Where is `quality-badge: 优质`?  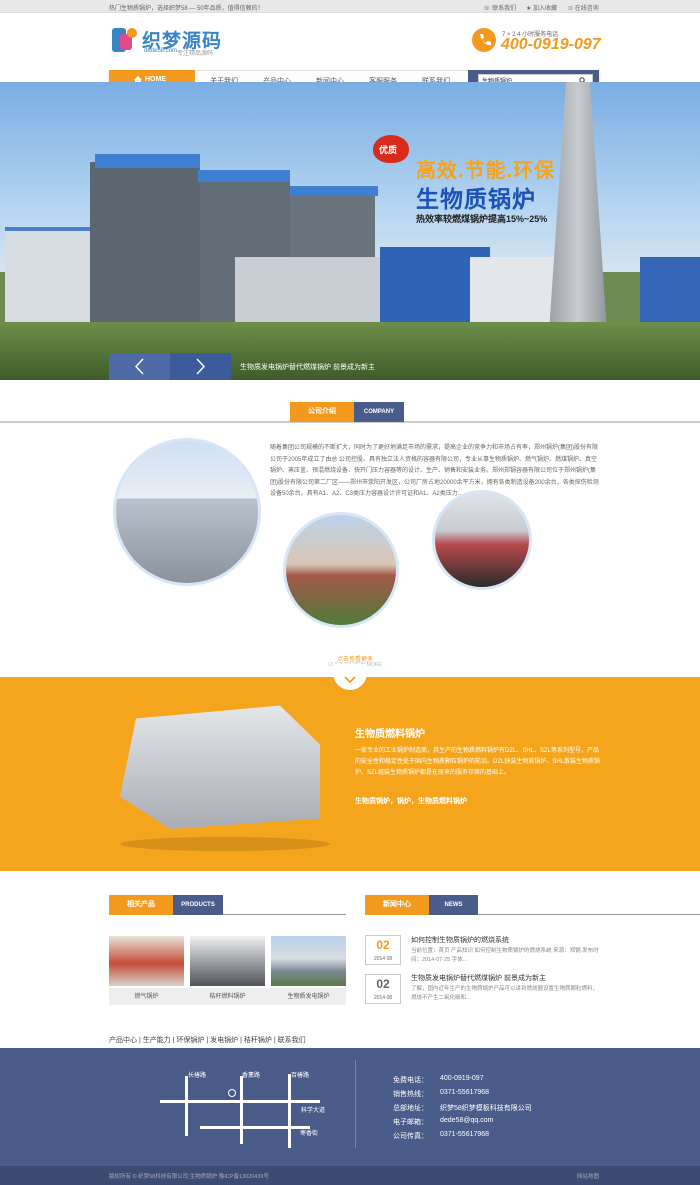 quality-badge: 优质 is located at coordinates (391, 149).